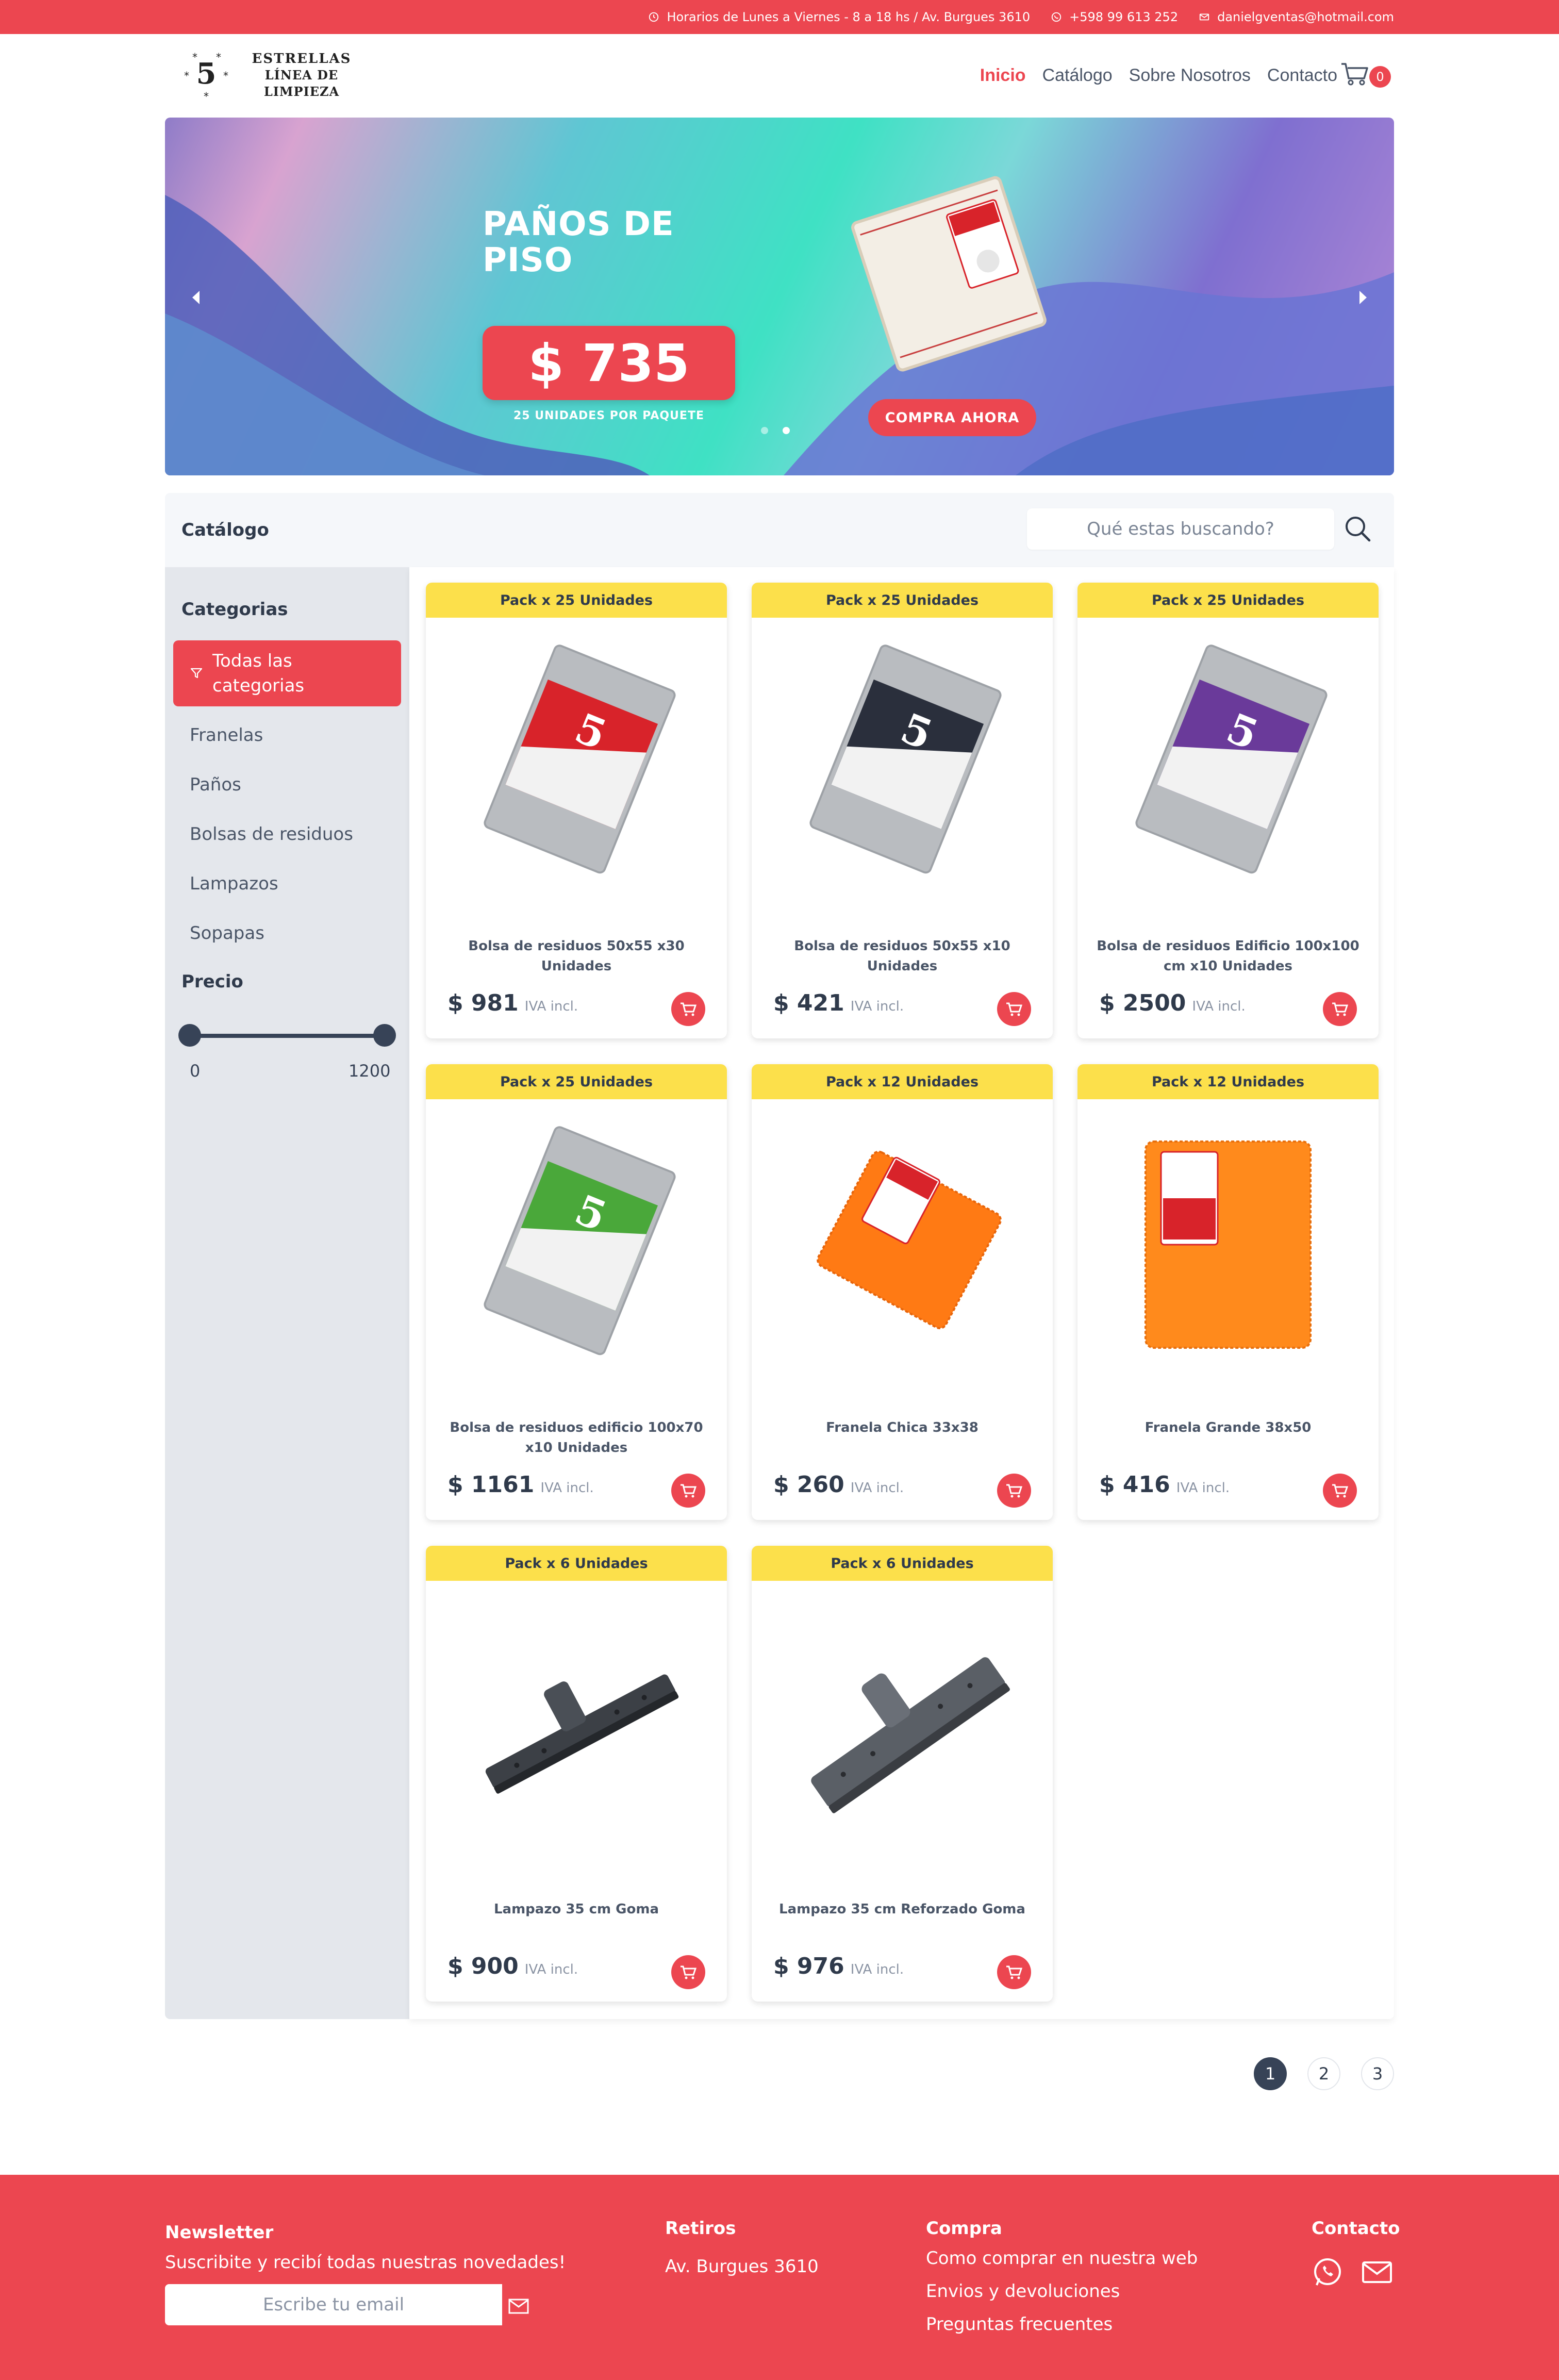 The image size is (1559, 2380). What do you see at coordinates (576, 1563) in the screenshot?
I see `pack-badge: Pack x 6 Unidades` at bounding box center [576, 1563].